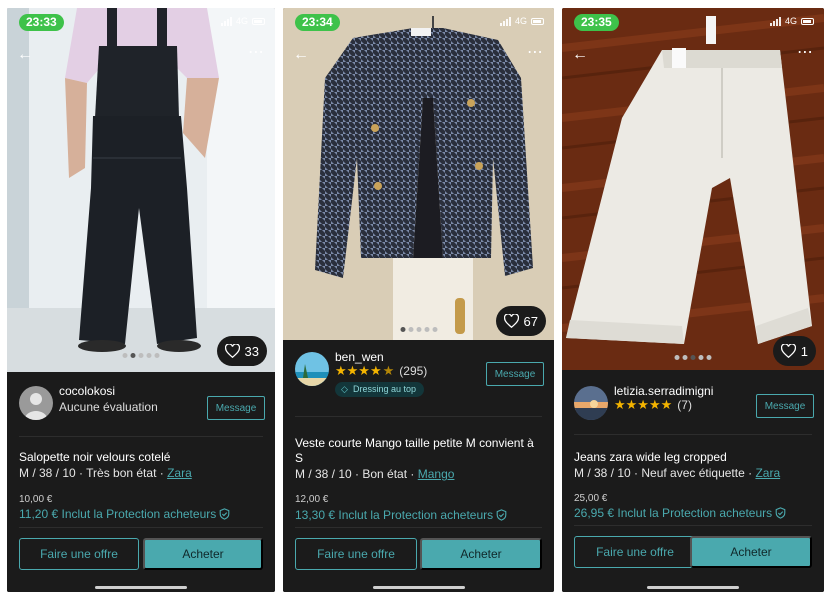  Describe the element at coordinates (375, 474) in the screenshot. I see `product-meta: M / 38 / 10 · Bon état · Mango` at that location.